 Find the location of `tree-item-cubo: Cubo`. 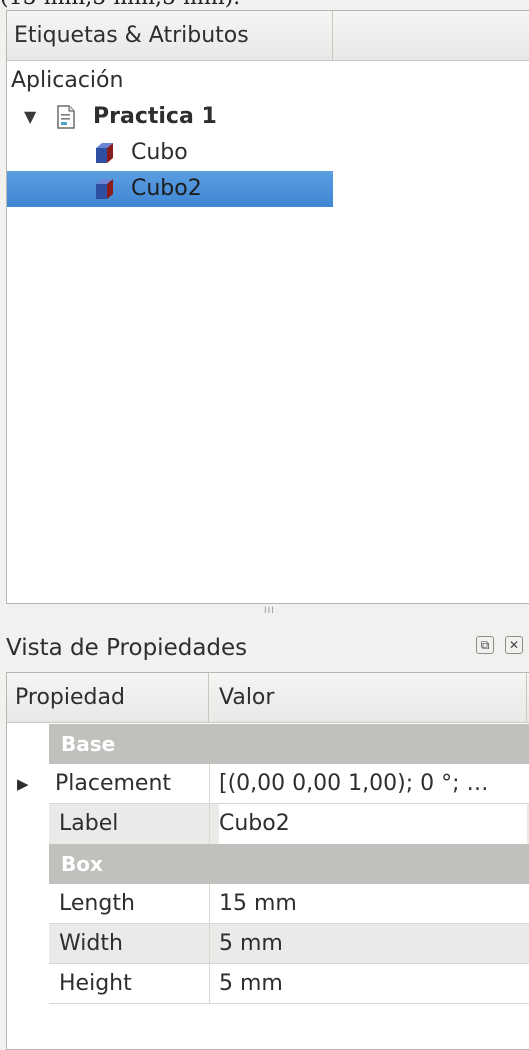

tree-item-cubo: Cubo is located at coordinates (170, 153).